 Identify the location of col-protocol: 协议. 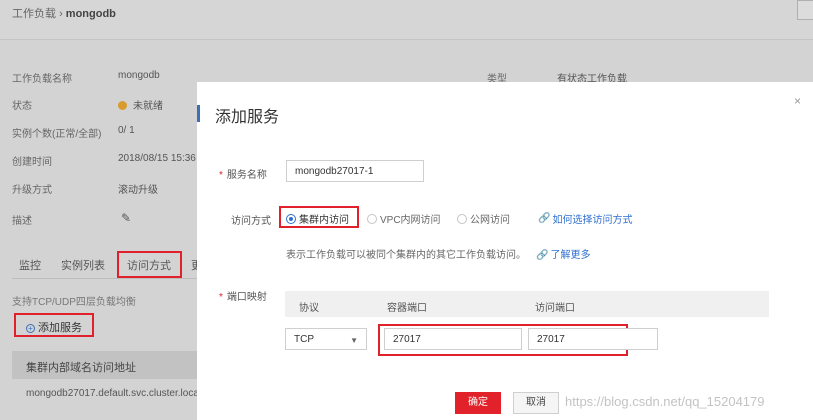
(309, 308).